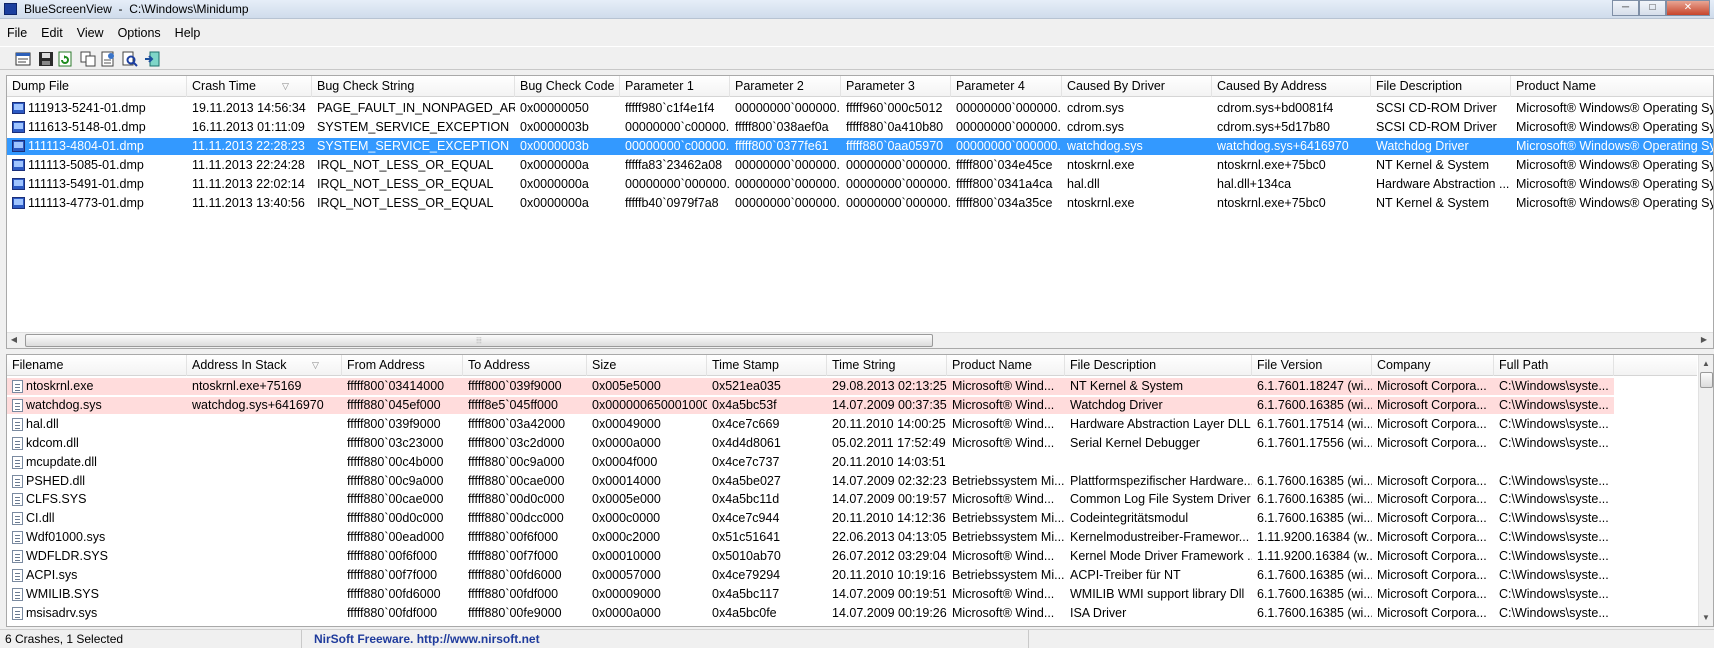  What do you see at coordinates (1433, 365) in the screenshot?
I see `column-header-company: Company` at bounding box center [1433, 365].